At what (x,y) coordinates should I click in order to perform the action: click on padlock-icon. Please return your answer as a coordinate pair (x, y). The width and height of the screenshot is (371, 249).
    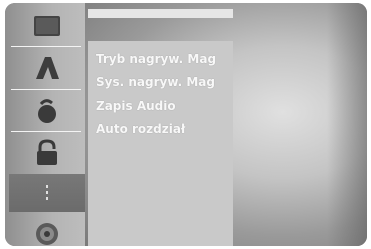
    Looking at the image, I should click on (47, 152).